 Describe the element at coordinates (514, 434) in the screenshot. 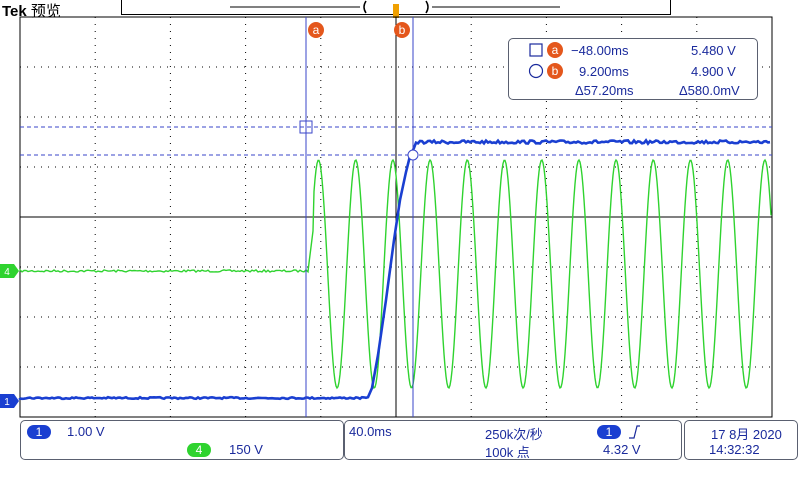

I see `sample-rate: 250k次/秒` at that location.